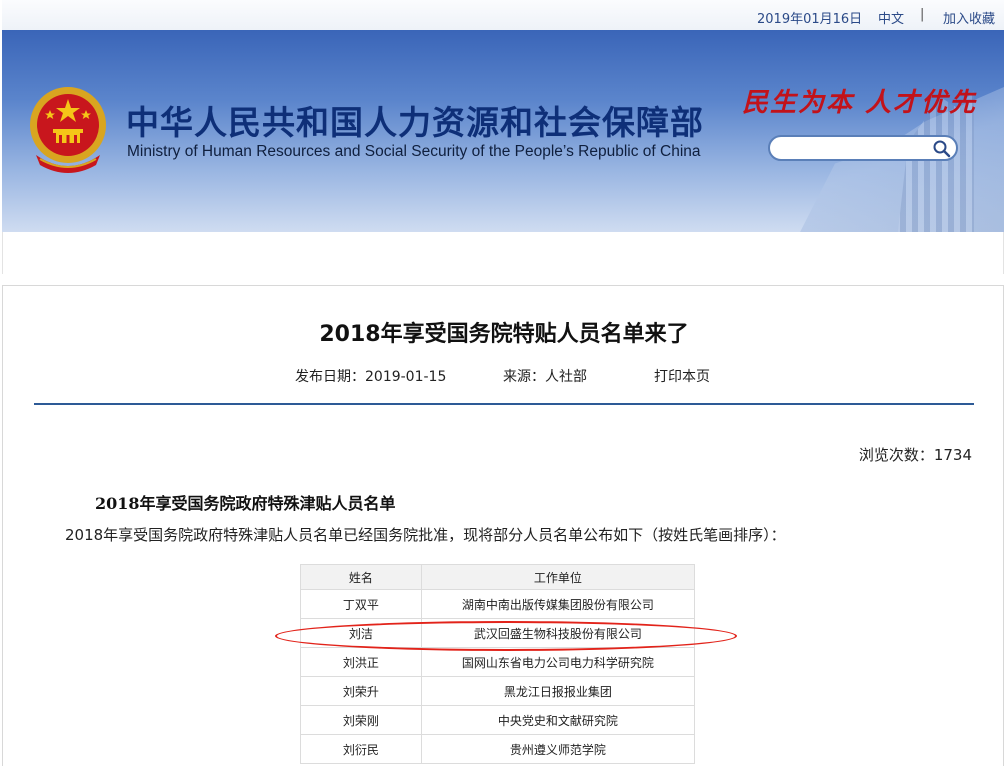 The height and width of the screenshot is (766, 1006). What do you see at coordinates (415, 122) in the screenshot?
I see `ministry-title-cn: 中华人民共和国人力资源和社会保障部` at bounding box center [415, 122].